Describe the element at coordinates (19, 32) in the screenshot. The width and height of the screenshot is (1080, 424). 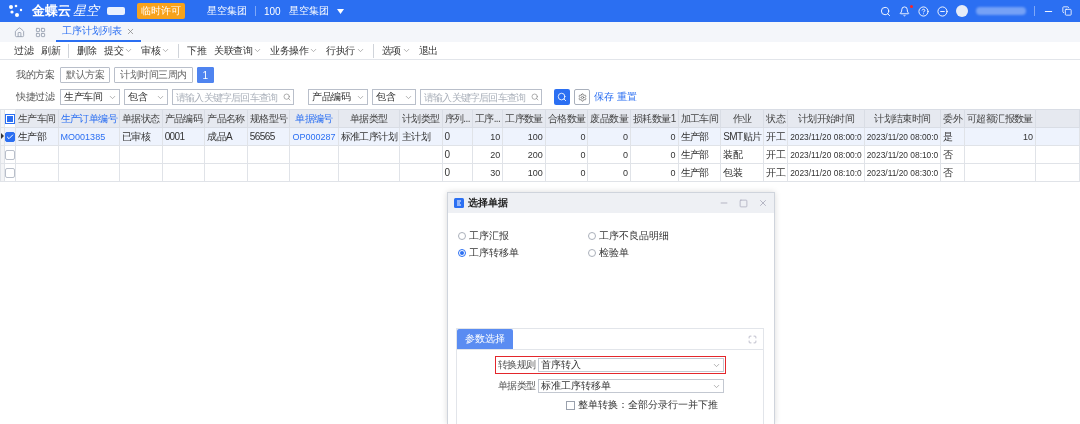
I see `home-icon` at that location.